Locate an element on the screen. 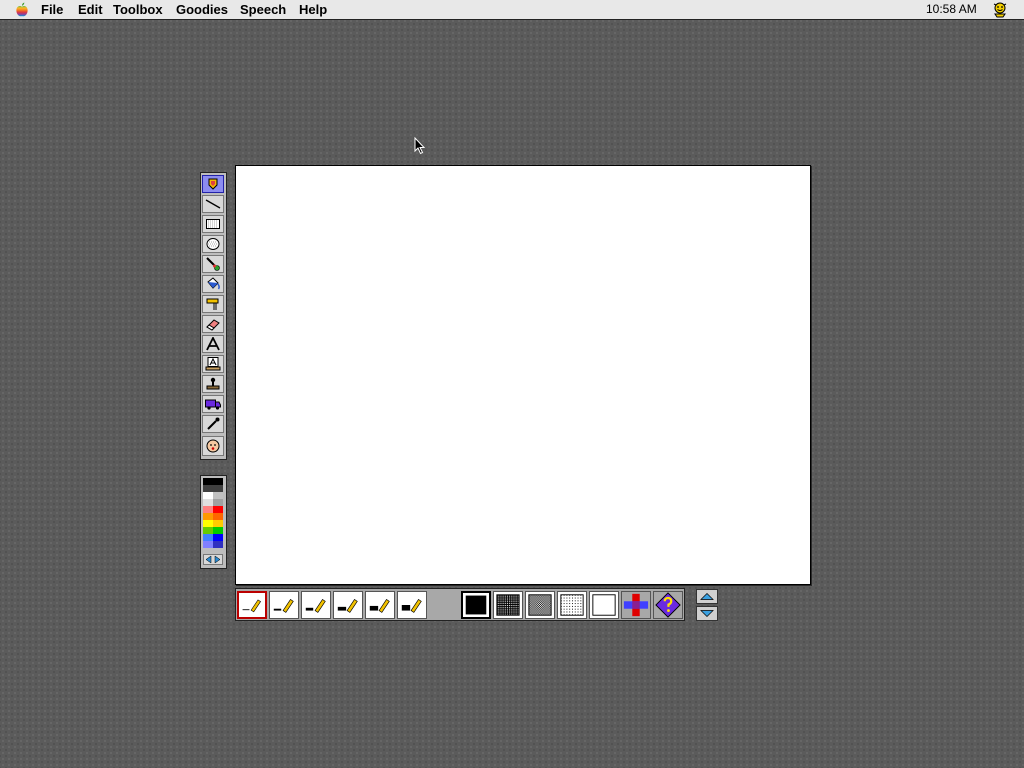  mixer-icon is located at coordinates (212, 304).